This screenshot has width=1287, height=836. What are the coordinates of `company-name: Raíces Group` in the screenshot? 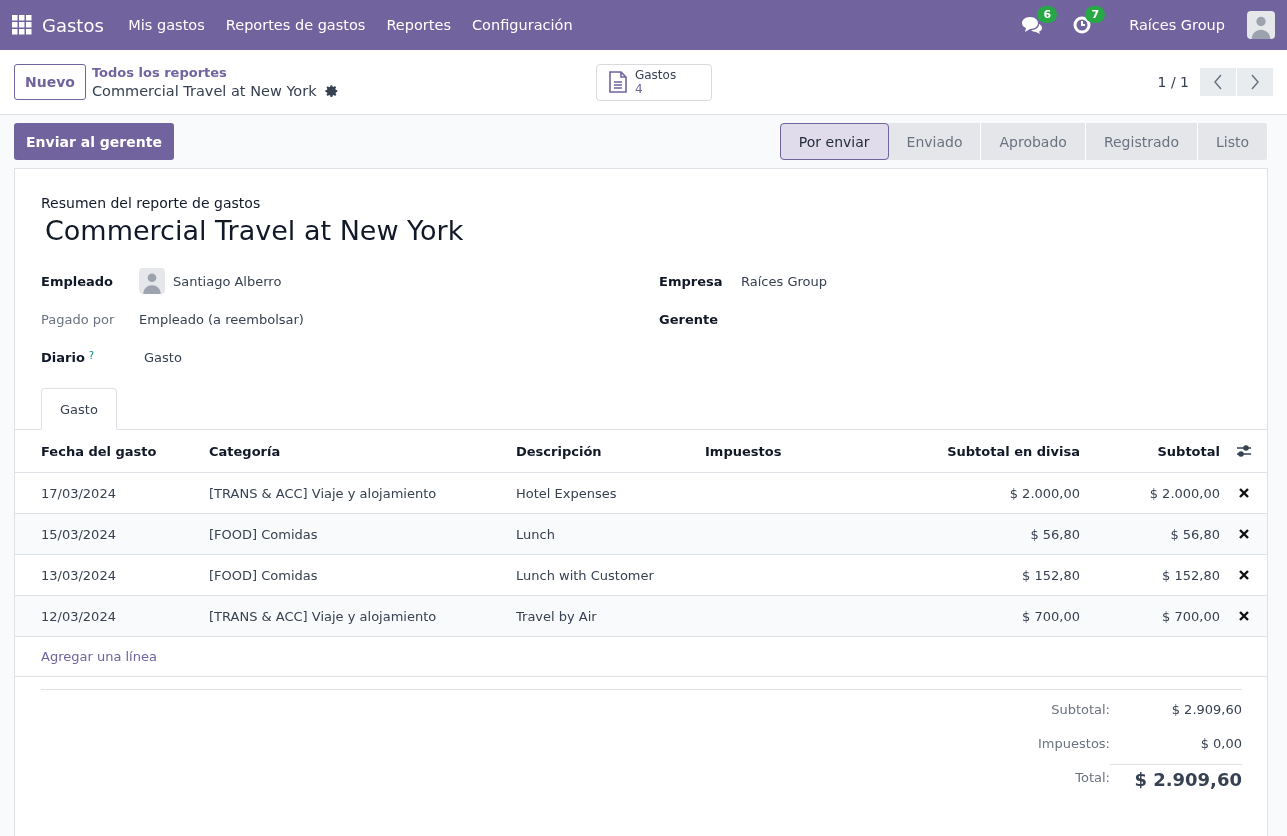 It's located at (1177, 25).